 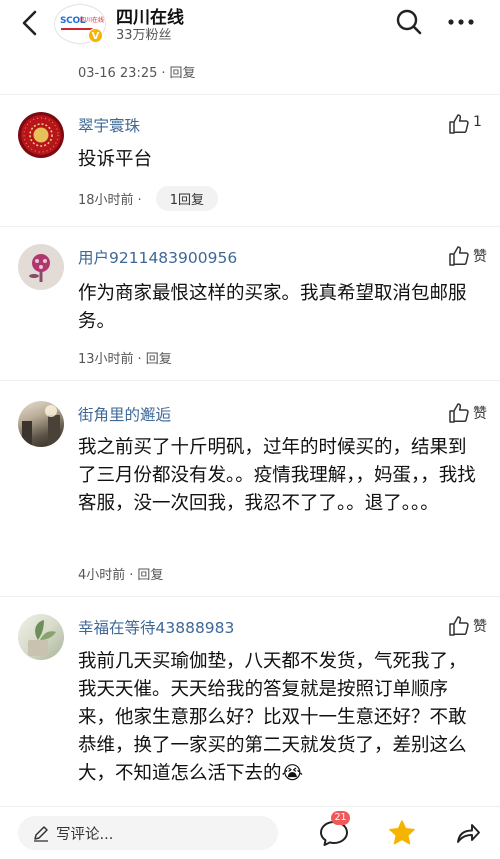 What do you see at coordinates (148, 198) in the screenshot?
I see `comment-meta: 18小时前 · 1回复` at bounding box center [148, 198].